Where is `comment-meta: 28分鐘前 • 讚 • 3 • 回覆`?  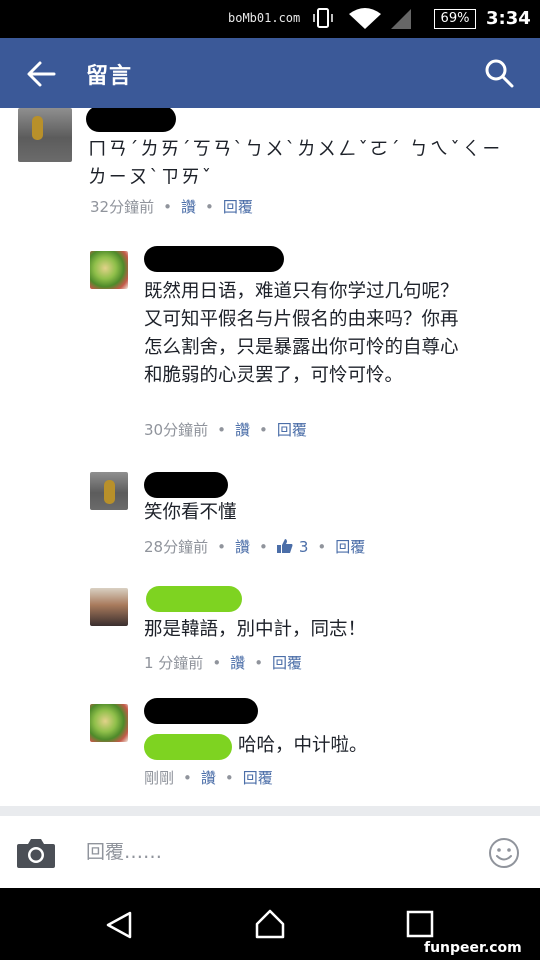 comment-meta: 28分鐘前 • 讚 • 3 • 回覆 is located at coordinates (255, 547).